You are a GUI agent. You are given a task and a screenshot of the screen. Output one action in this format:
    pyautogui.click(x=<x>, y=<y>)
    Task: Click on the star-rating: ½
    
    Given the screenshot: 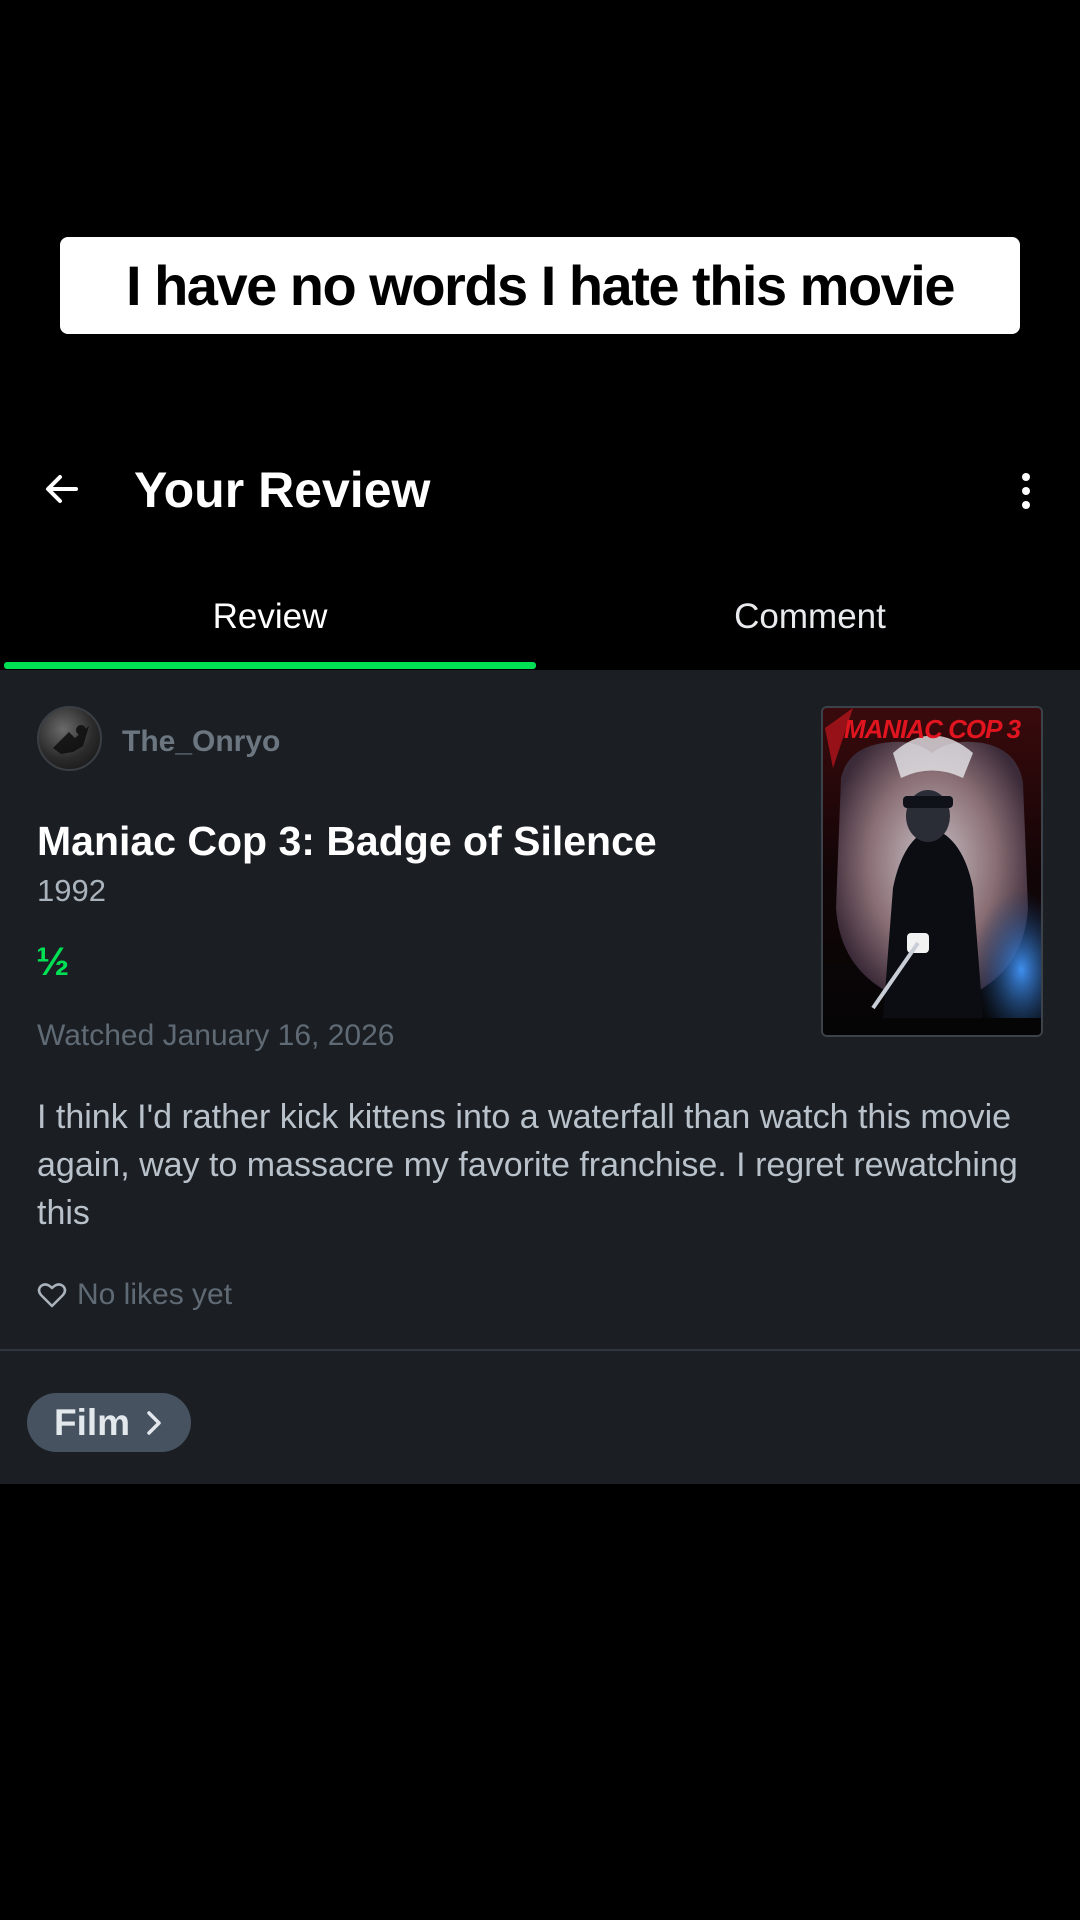 What is the action you would take?
    pyautogui.click(x=53, y=962)
    